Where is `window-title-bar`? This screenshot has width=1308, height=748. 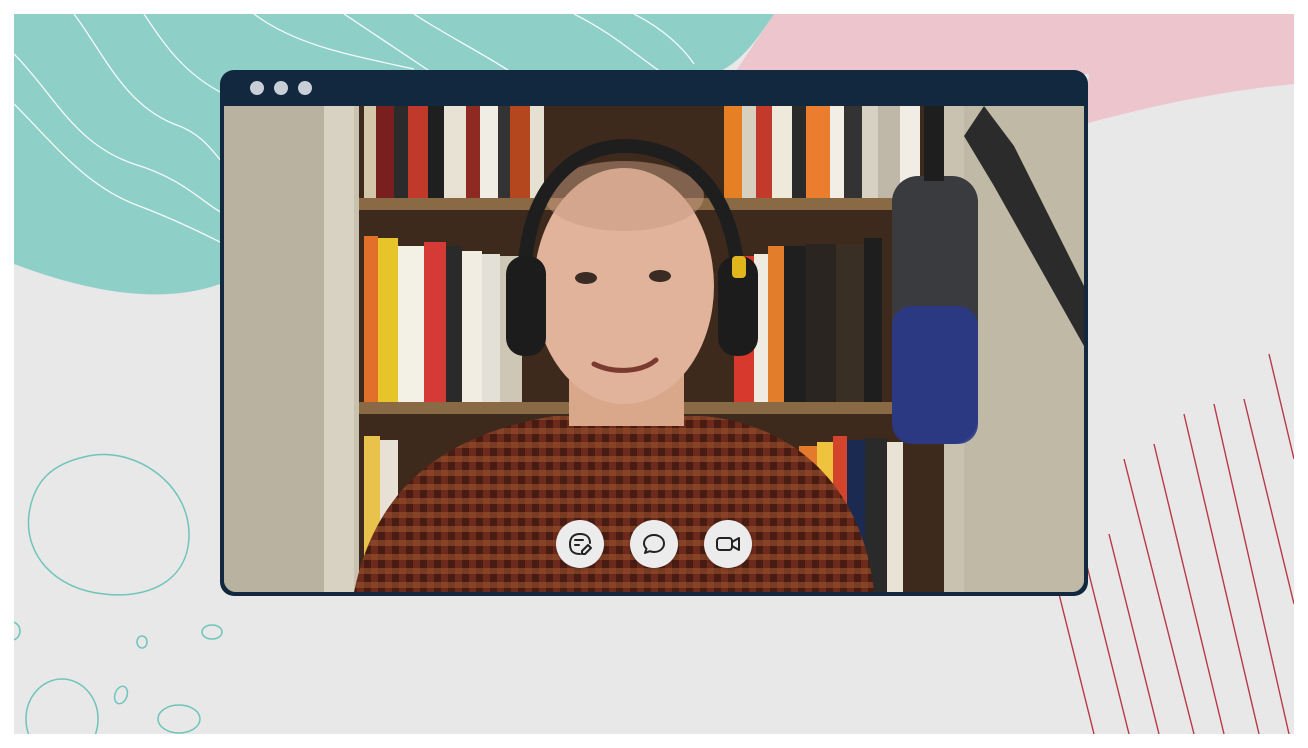 window-title-bar is located at coordinates (654, 88).